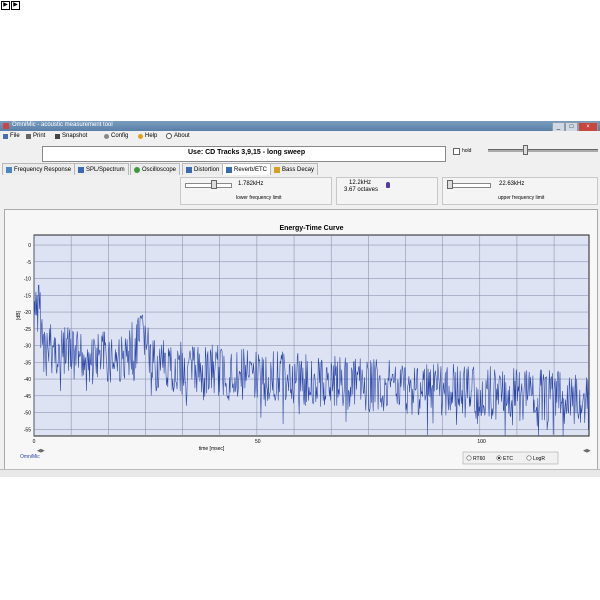 The height and width of the screenshot is (600, 600). Describe the element at coordinates (106, 136) in the screenshot. I see `gear-icon` at that location.